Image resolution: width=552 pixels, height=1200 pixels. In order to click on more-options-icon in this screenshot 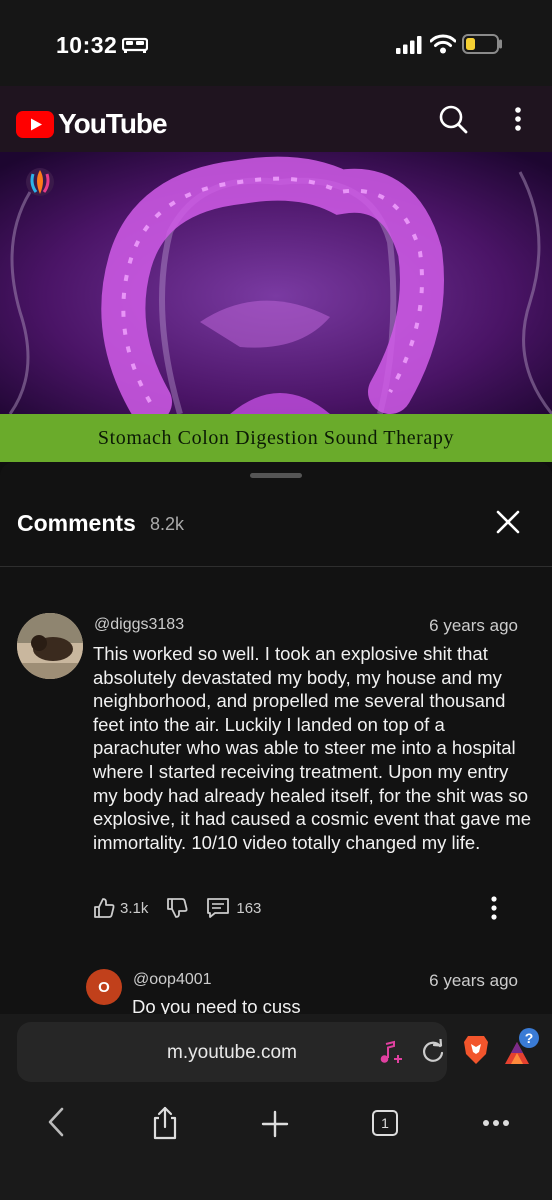, I will do `click(518, 119)`.